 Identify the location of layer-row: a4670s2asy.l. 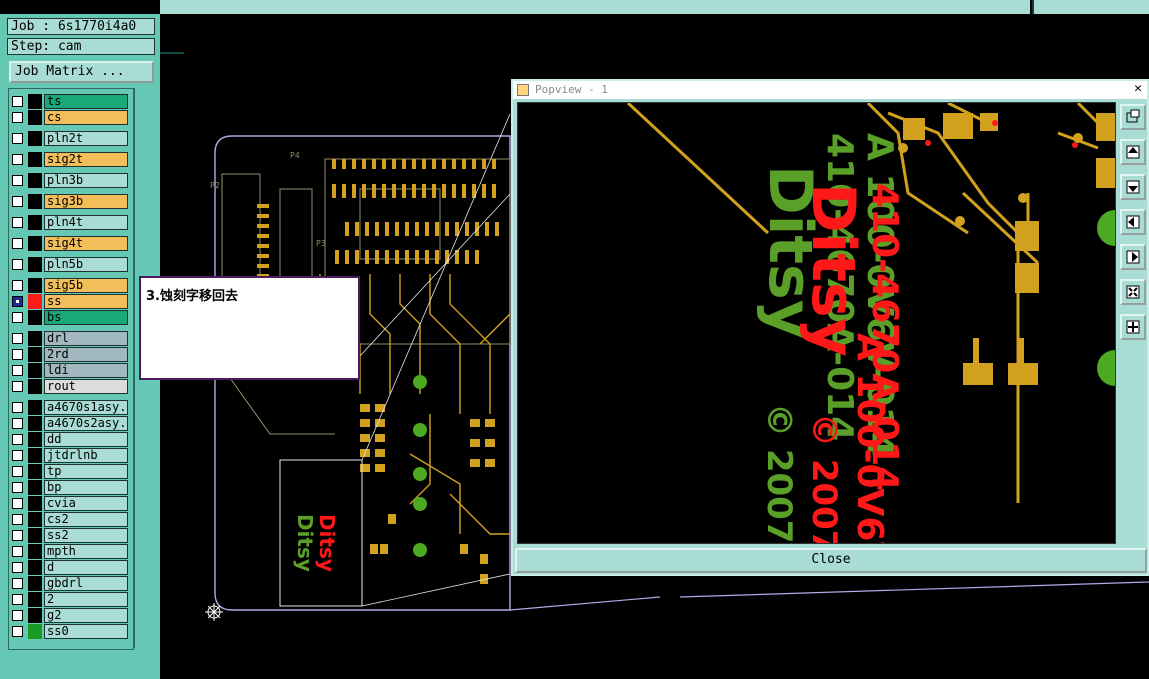
(69, 423).